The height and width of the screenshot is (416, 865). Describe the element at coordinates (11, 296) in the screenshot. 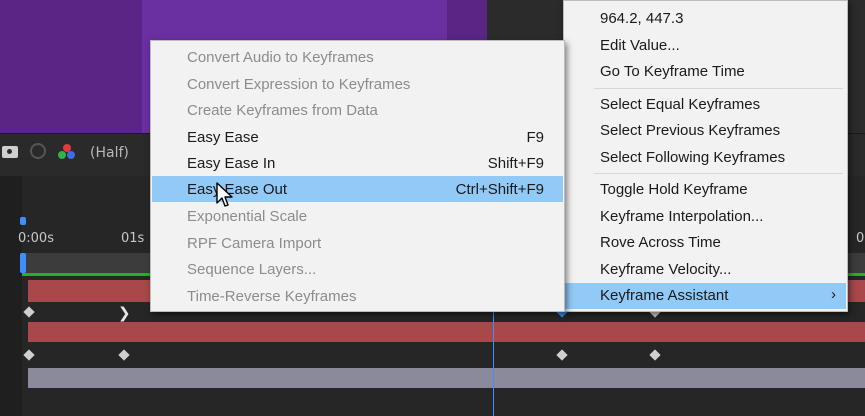

I see `timeline-layer-strip` at that location.